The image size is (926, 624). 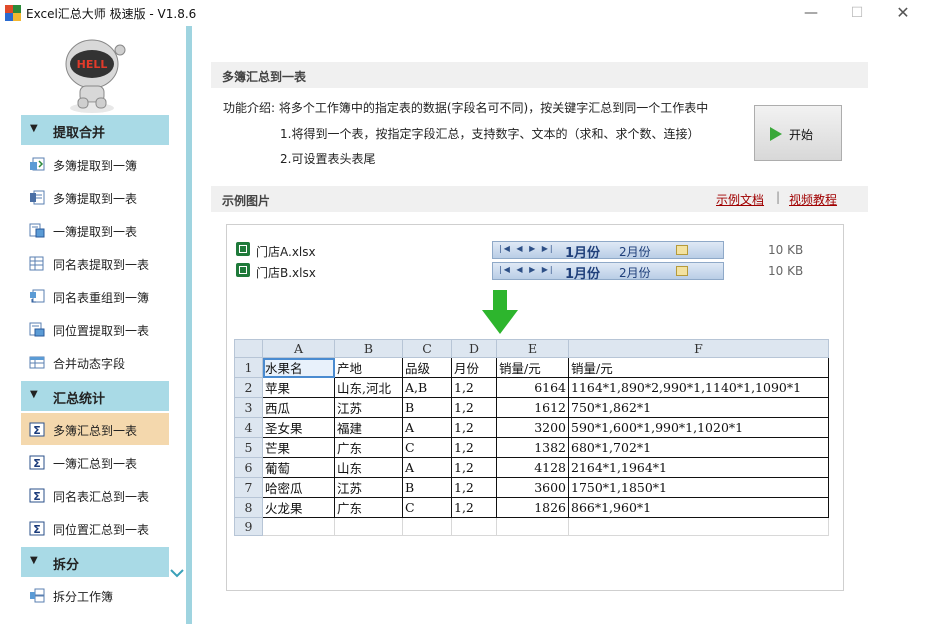 What do you see at coordinates (368, 427) in the screenshot?
I see `table-cell: 福建` at bounding box center [368, 427].